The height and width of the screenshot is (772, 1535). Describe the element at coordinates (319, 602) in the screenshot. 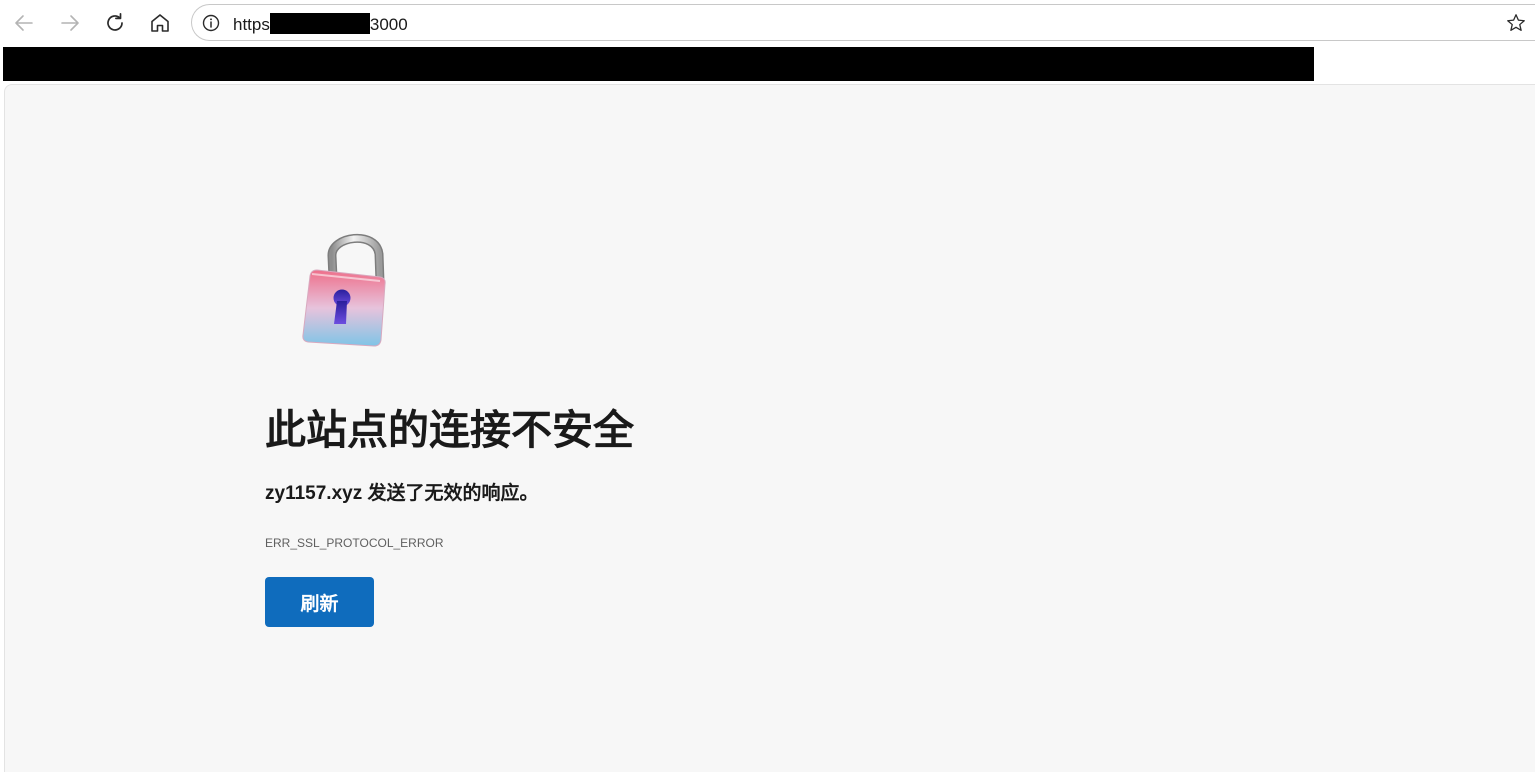

I see `reload-button: 刷新` at that location.